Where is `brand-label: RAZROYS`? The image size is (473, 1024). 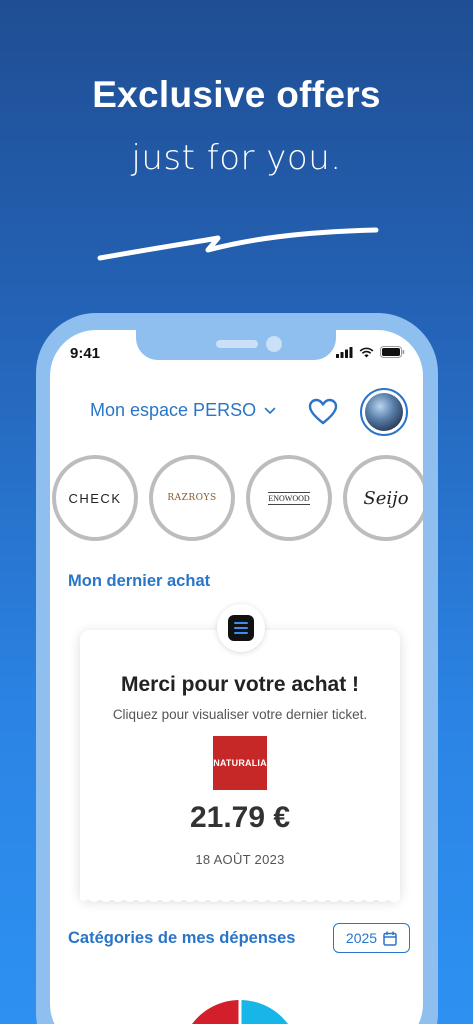
brand-label: RAZROYS is located at coordinates (192, 498).